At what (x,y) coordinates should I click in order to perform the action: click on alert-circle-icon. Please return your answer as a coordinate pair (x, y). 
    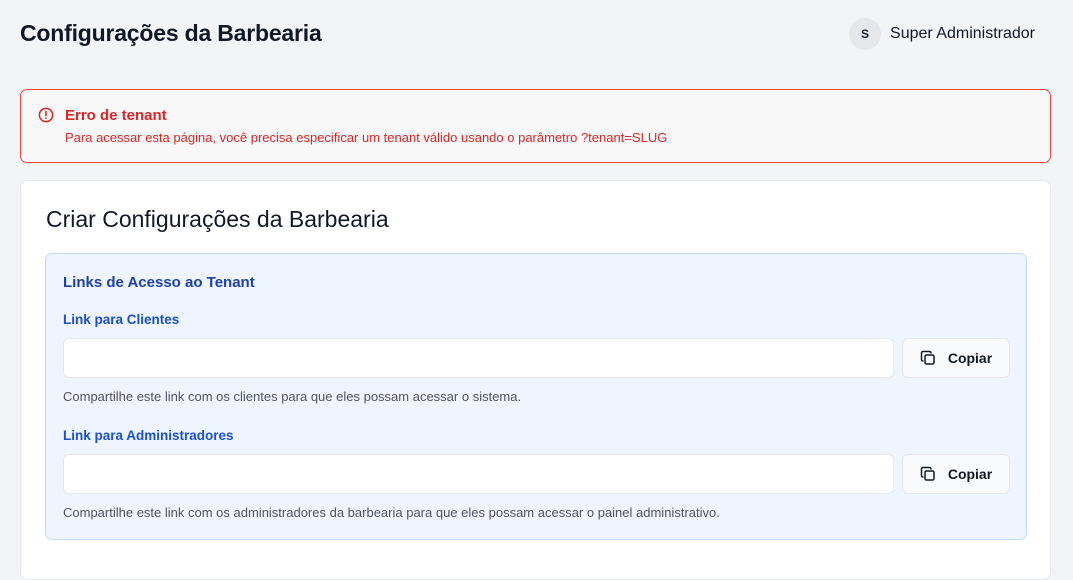
    Looking at the image, I should click on (46, 115).